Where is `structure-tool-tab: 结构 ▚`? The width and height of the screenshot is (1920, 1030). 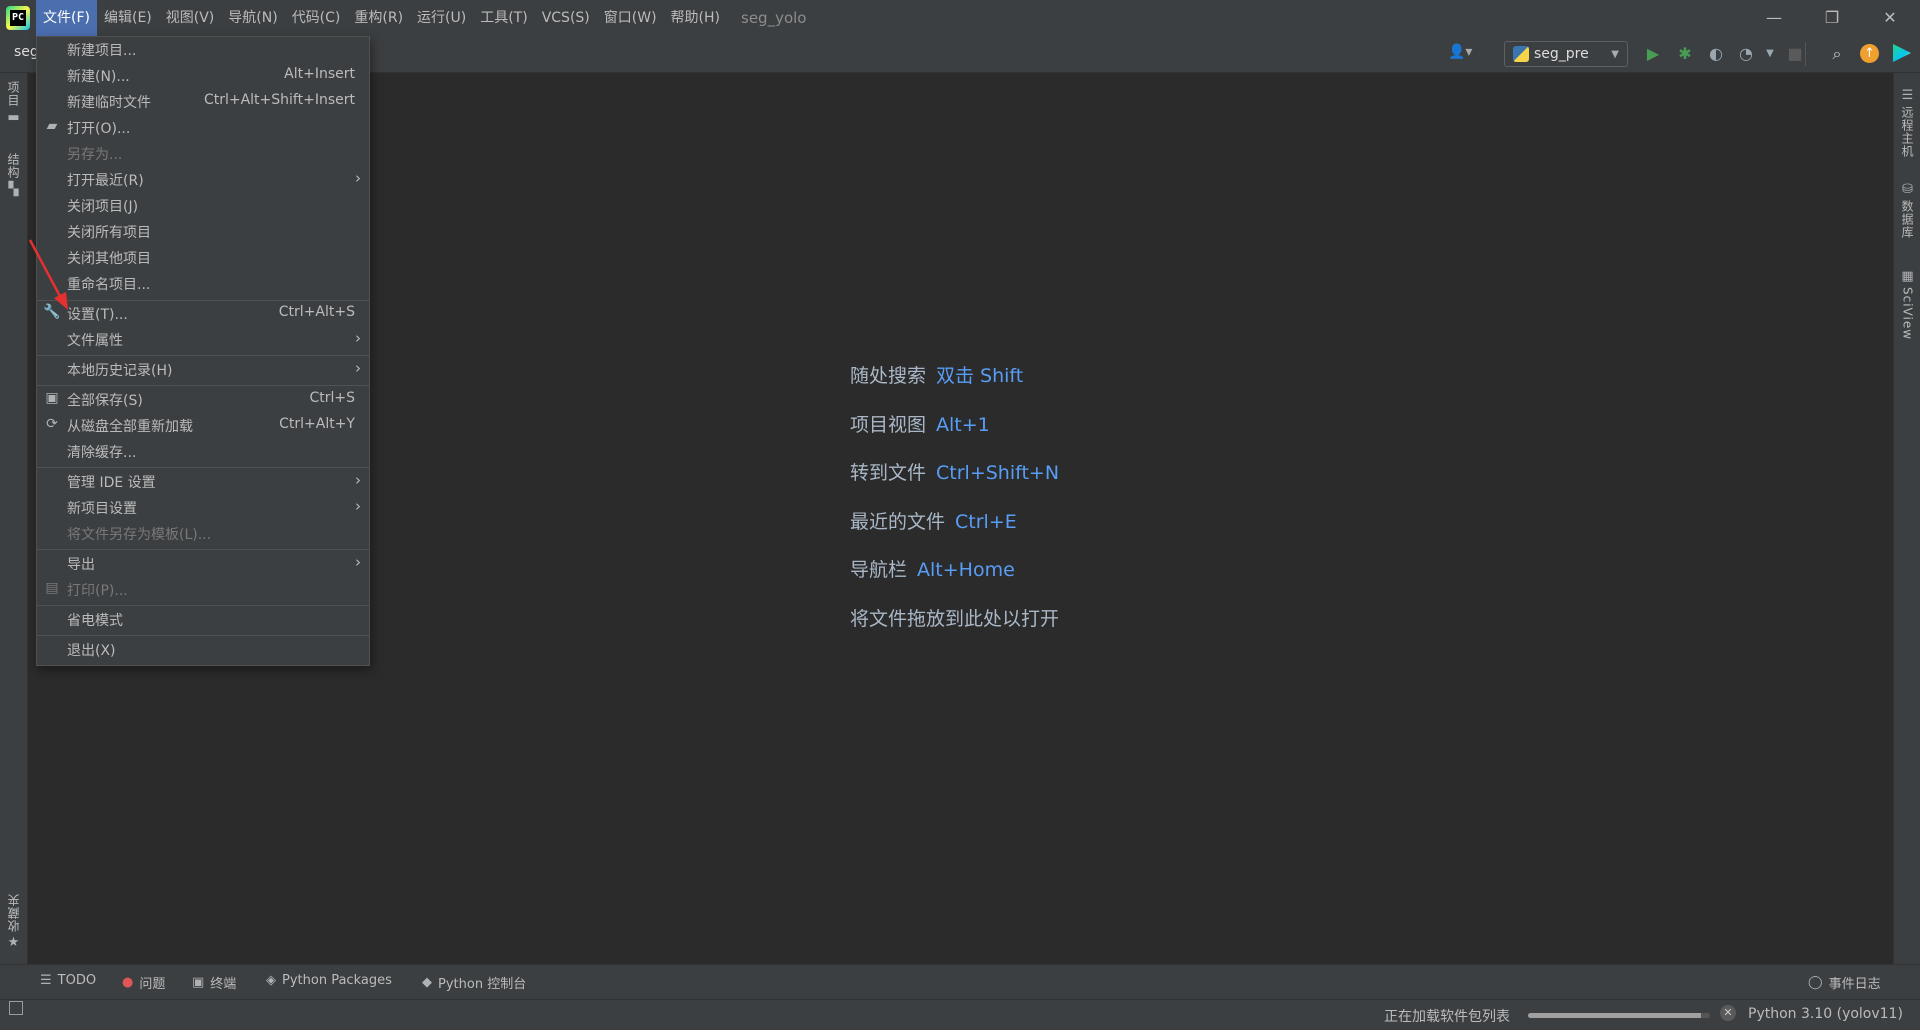 structure-tool-tab: 结构 ▚ is located at coordinates (13, 176).